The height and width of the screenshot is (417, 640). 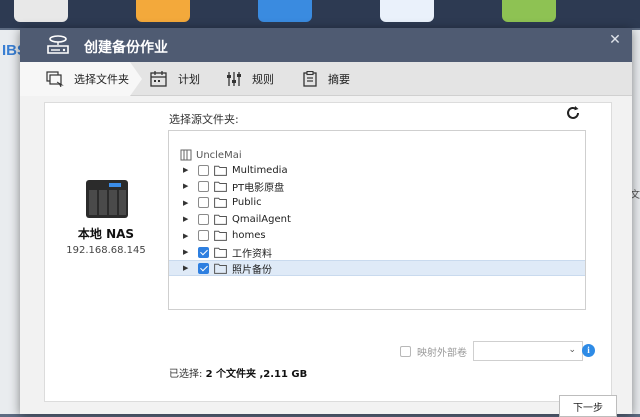 What do you see at coordinates (588, 350) in the screenshot?
I see `info-icon: i` at bounding box center [588, 350].